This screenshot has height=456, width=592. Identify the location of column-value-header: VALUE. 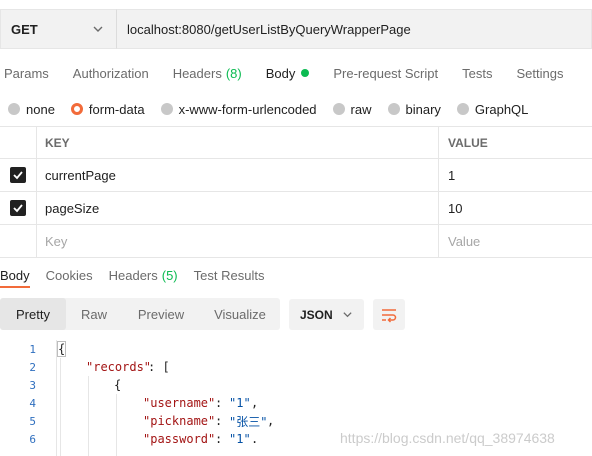
(468, 142).